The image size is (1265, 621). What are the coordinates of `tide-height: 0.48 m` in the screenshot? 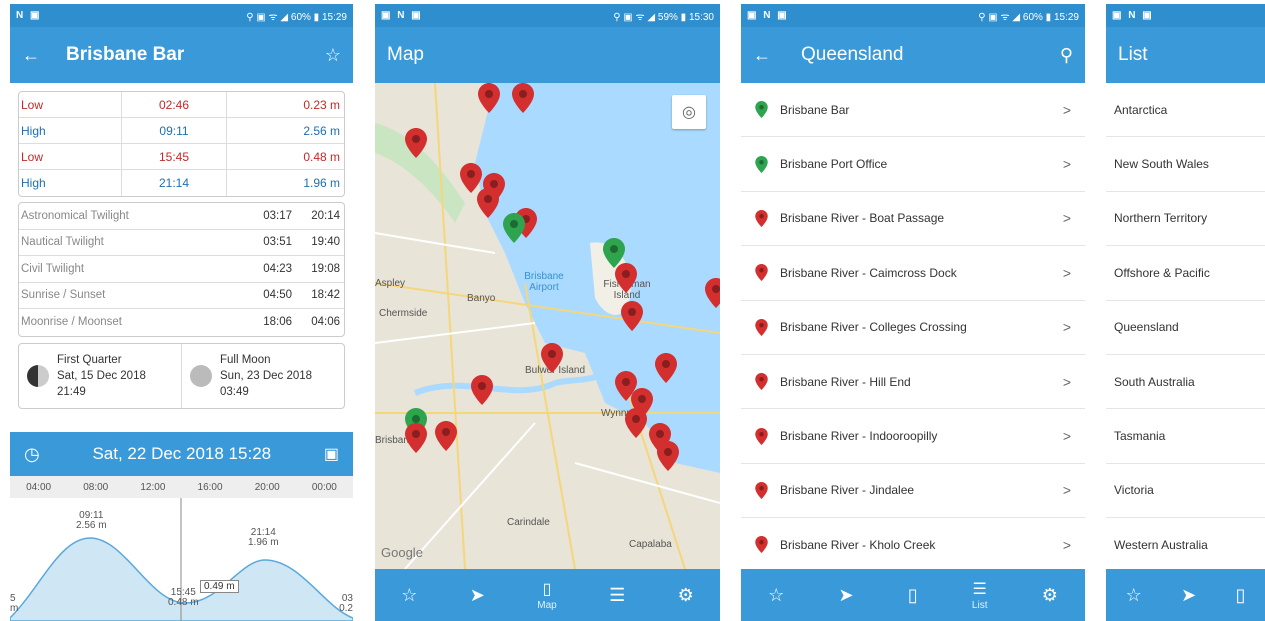 It's located at (321, 156).